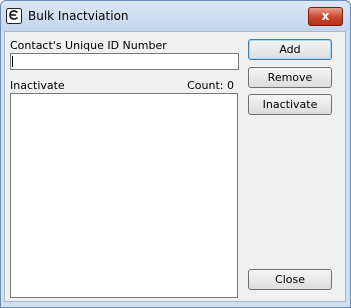 Image resolution: width=351 pixels, height=308 pixels. Describe the element at coordinates (37, 85) in the screenshot. I see `inactivate-list-label: Inactivate` at that location.